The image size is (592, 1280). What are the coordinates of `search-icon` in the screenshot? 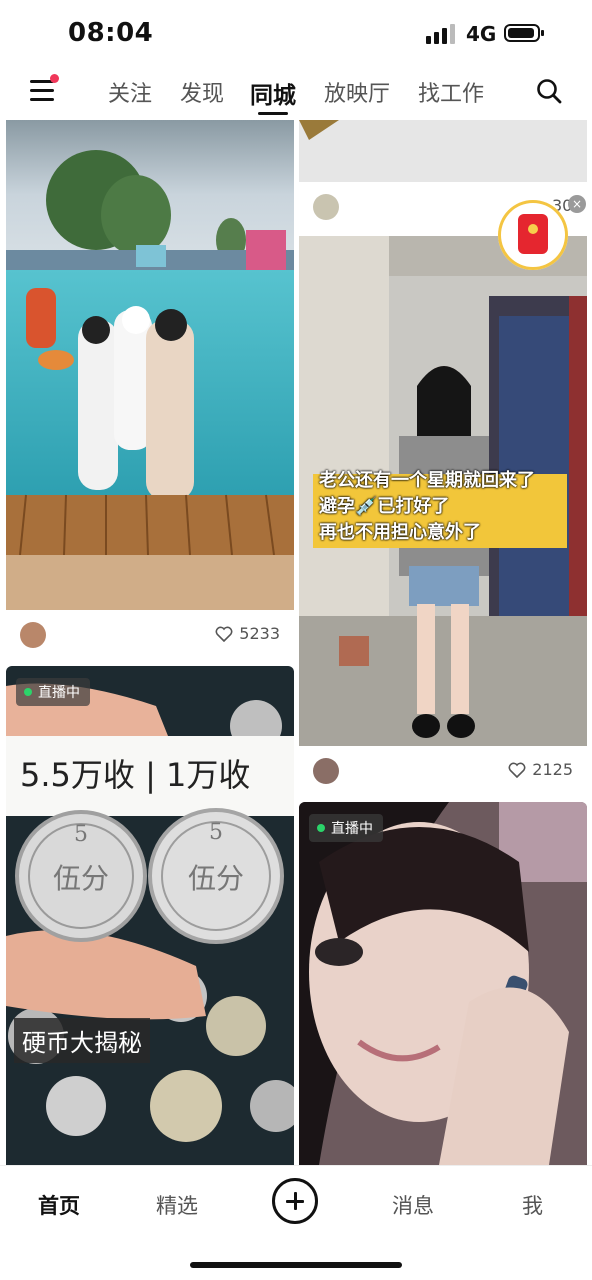 It's located at (549, 91).